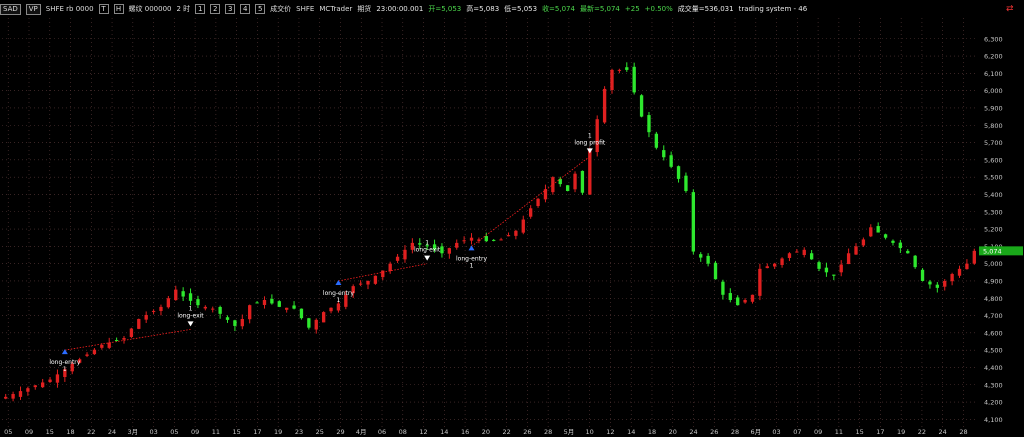 Image resolution: width=1024 pixels, height=437 pixels. Describe the element at coordinates (70, 432) in the screenshot. I see `x-tick-label: 18` at that location.